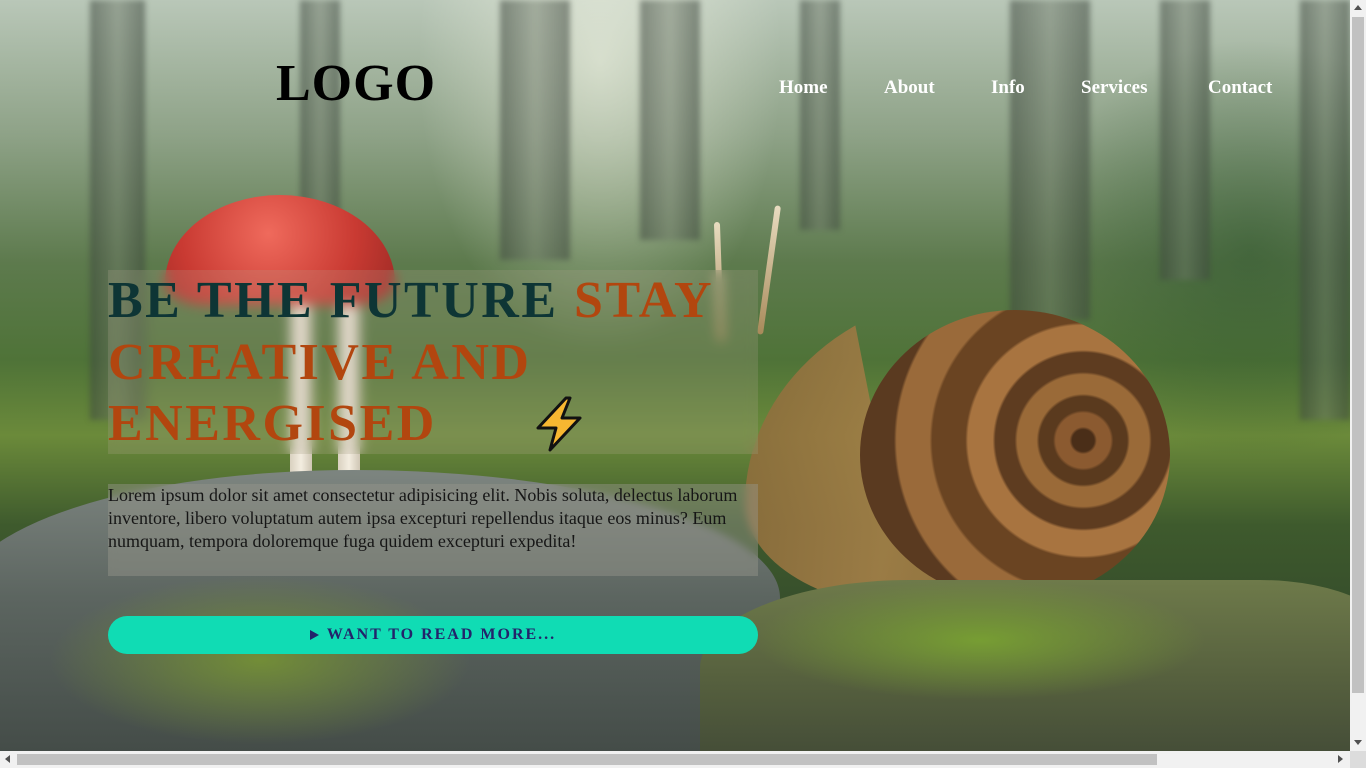 This screenshot has height=768, width=1366. I want to click on horizontal-scrollbar, so click(675, 759).